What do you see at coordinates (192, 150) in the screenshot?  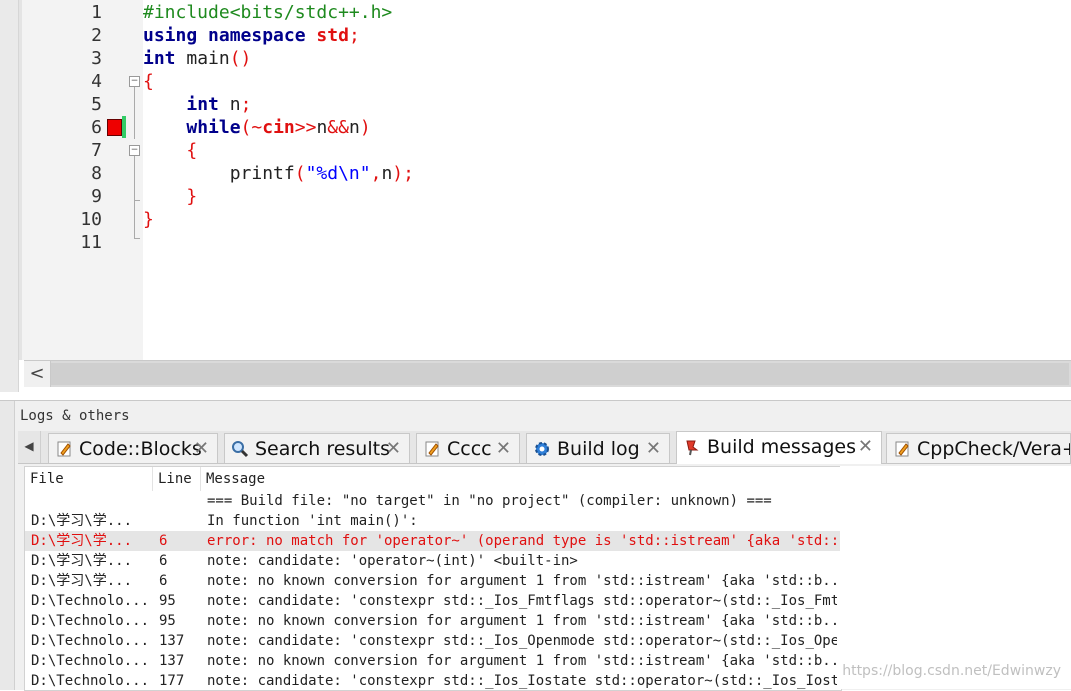 I see `brace: {` at bounding box center [192, 150].